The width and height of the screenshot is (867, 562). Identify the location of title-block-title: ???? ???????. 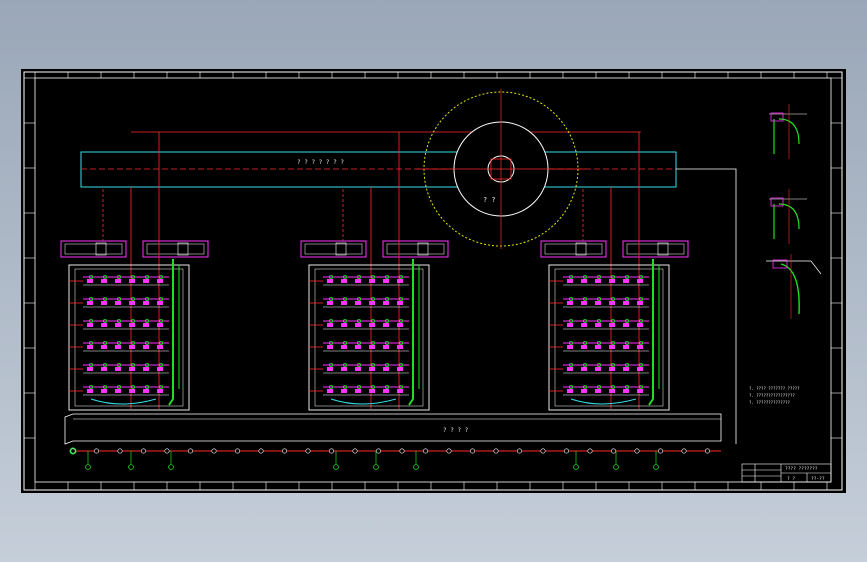
(801, 469).